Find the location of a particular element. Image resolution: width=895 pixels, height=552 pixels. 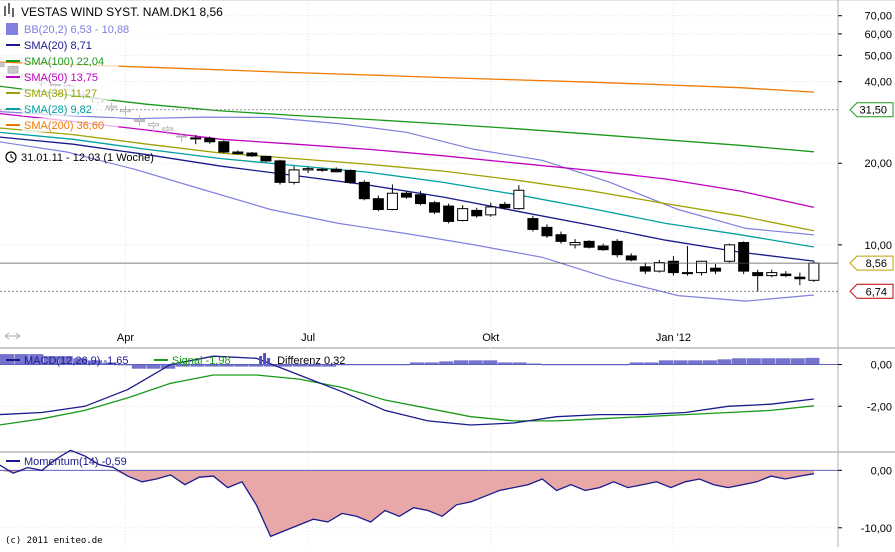

macd-line is located at coordinates (407, 400).